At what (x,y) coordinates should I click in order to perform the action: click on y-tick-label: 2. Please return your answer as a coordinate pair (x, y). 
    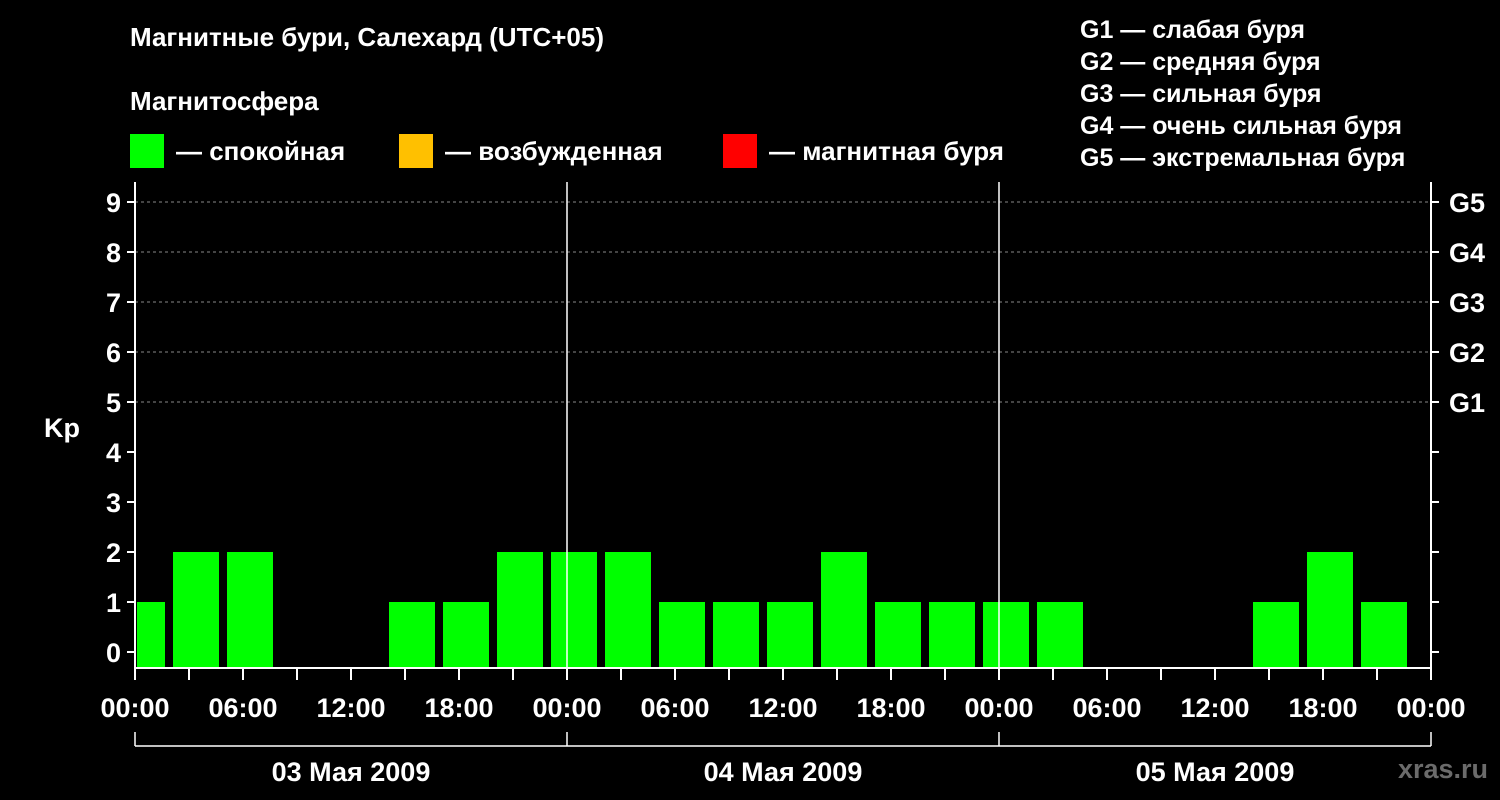
    Looking at the image, I should click on (113, 553).